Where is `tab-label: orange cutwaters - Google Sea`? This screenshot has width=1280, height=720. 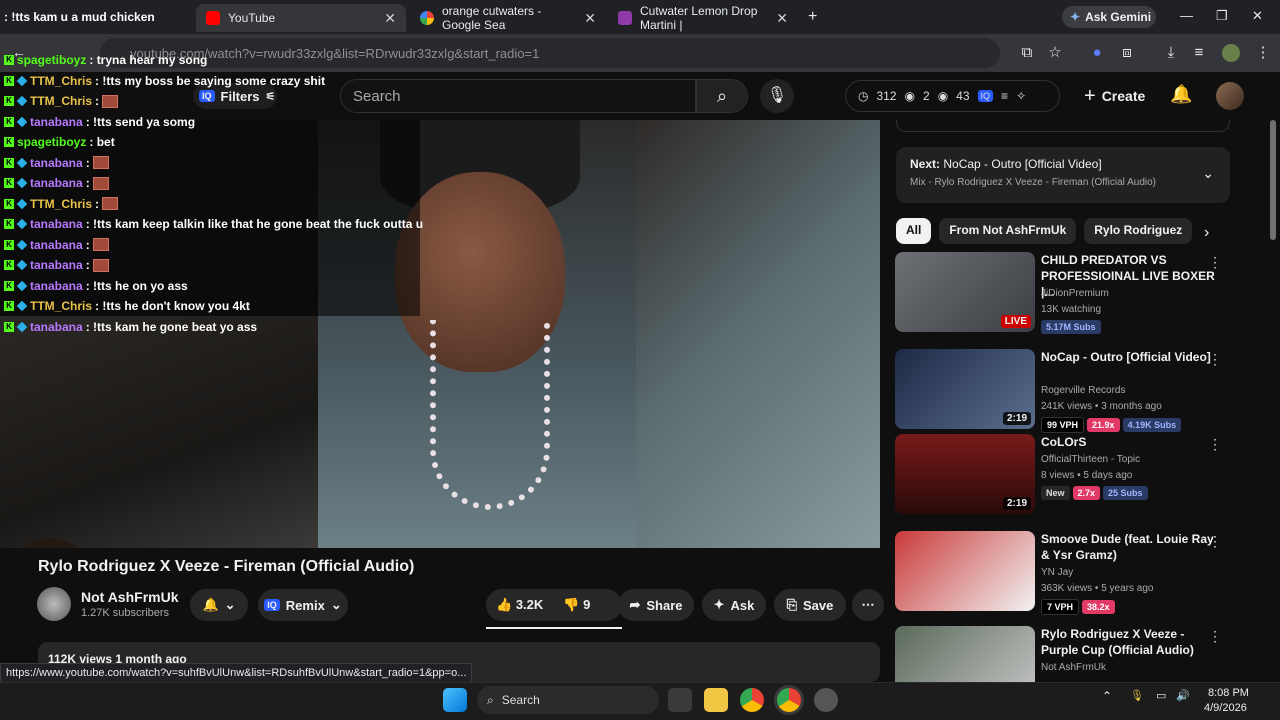
tab-label: orange cutwaters - Google Sea is located at coordinates (492, 18).